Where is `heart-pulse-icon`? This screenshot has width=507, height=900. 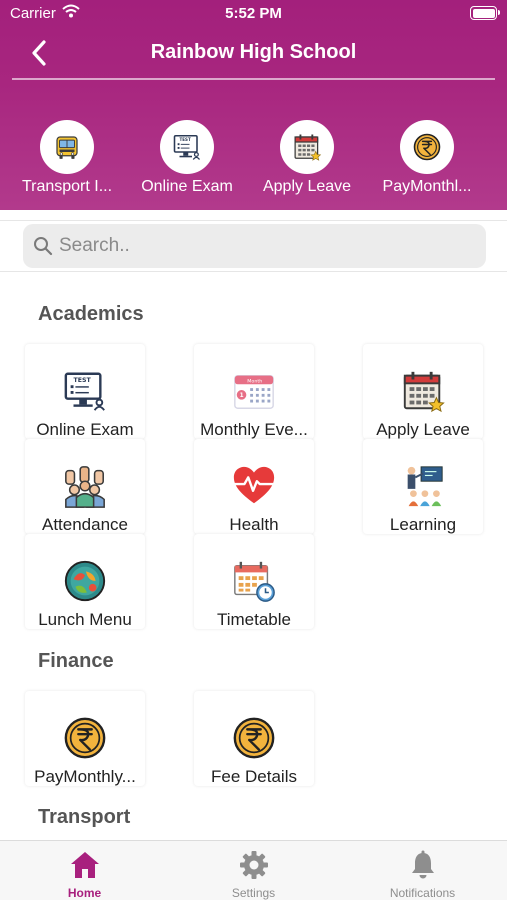 heart-pulse-icon is located at coordinates (254, 486).